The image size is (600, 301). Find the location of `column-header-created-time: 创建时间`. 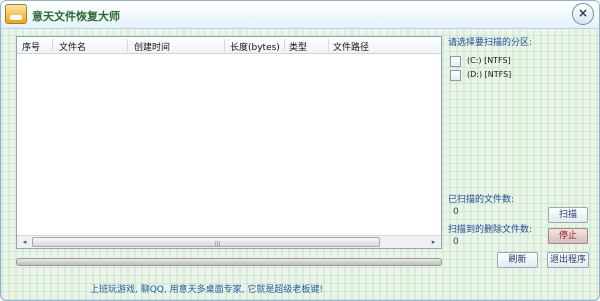

column-header-created-time: 创建时间 is located at coordinates (152, 46).